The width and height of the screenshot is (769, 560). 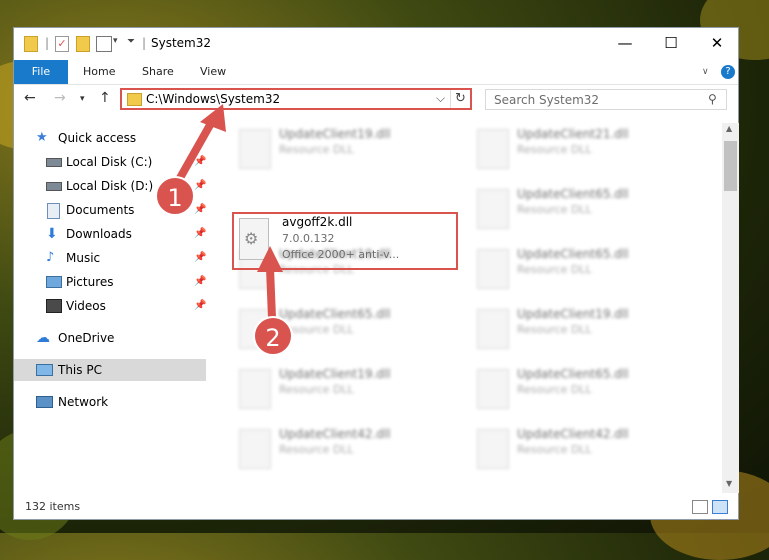 I want to click on status-bar: 132 items, so click(x=376, y=508).